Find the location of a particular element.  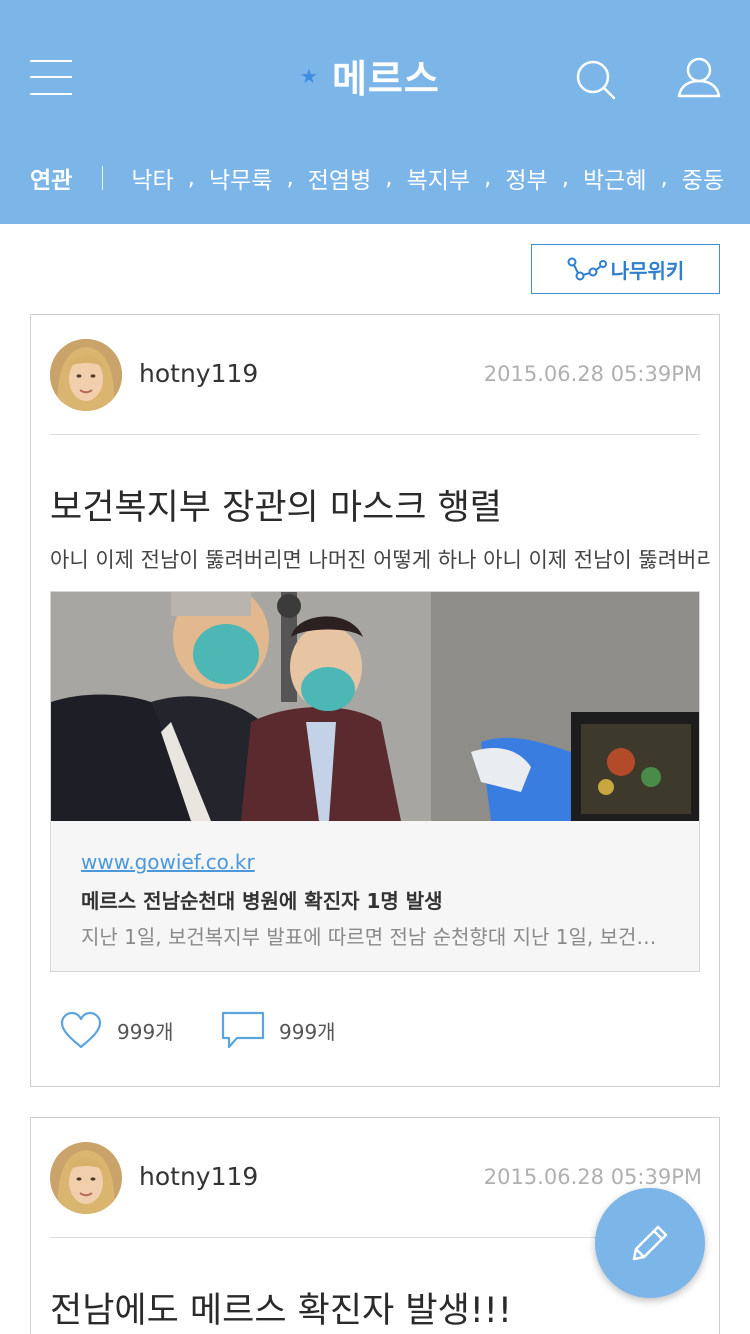

page-title-area: ★ 메르스 is located at coordinates (370, 75).